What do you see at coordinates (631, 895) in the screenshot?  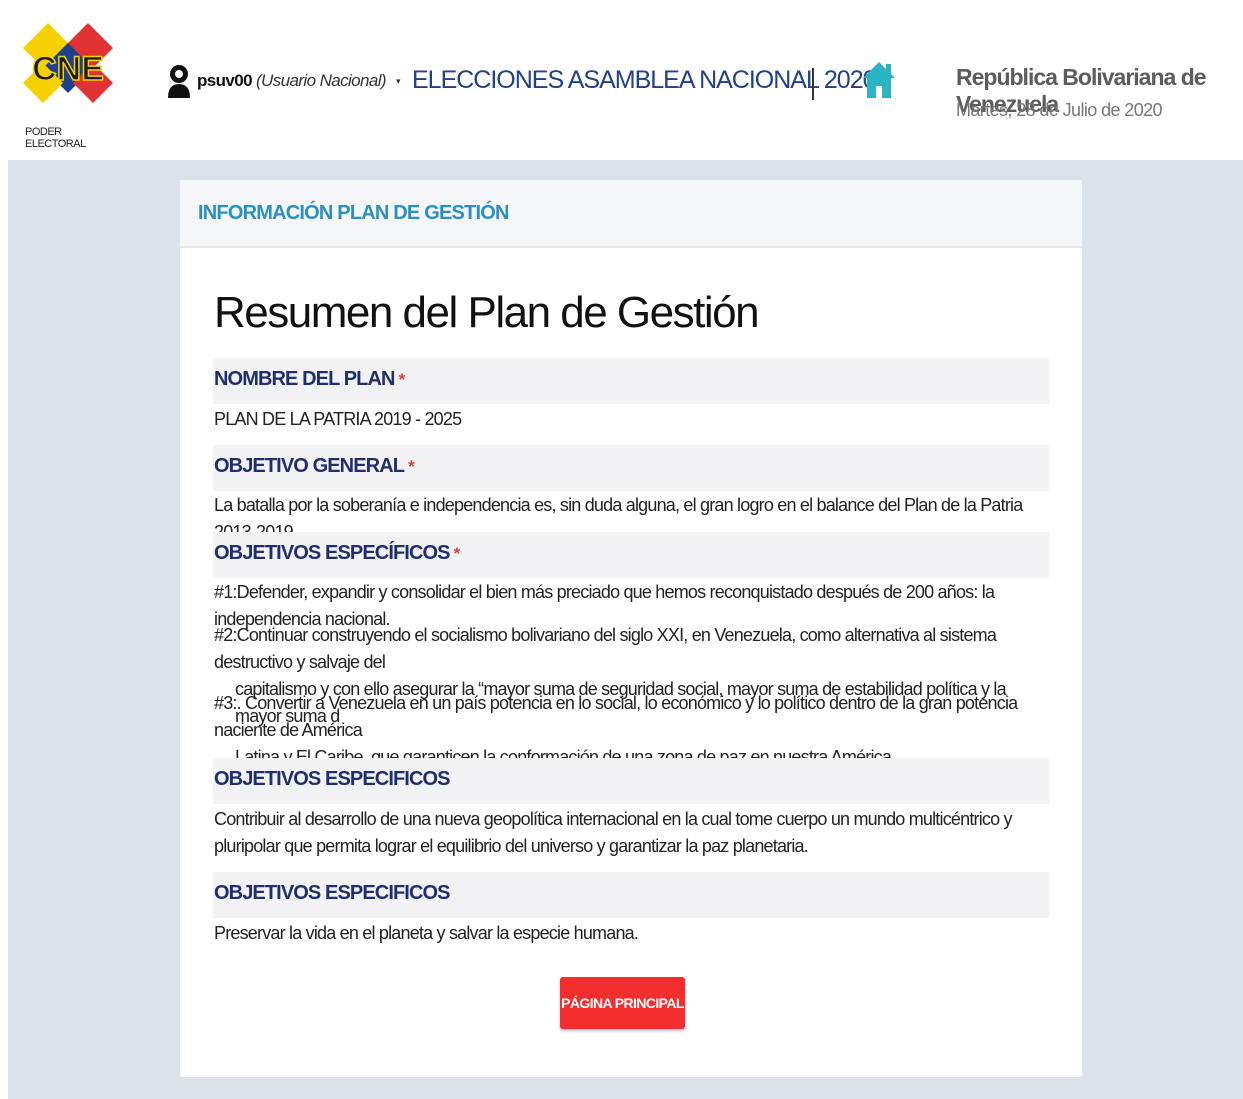 I see `section-objetivos-especificos-3: OBJETIVOS ESPECIFICOS` at bounding box center [631, 895].